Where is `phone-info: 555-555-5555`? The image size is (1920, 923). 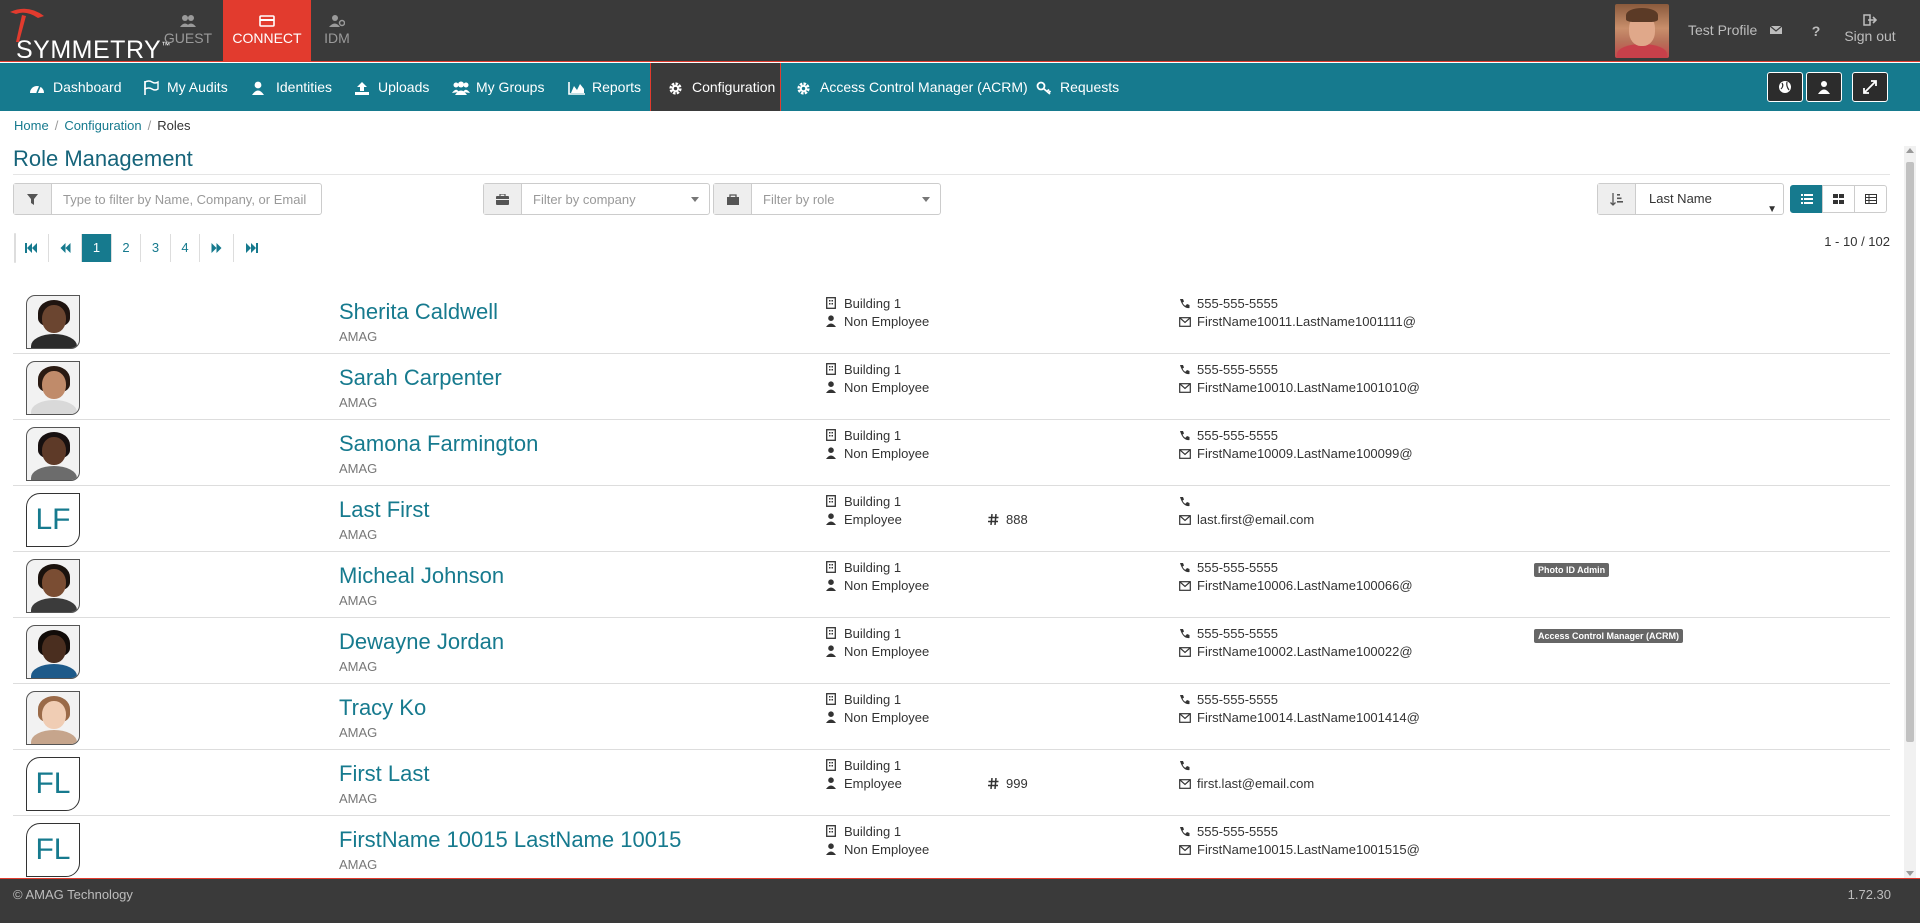
phone-info: 555-555-5555 is located at coordinates (1228, 303).